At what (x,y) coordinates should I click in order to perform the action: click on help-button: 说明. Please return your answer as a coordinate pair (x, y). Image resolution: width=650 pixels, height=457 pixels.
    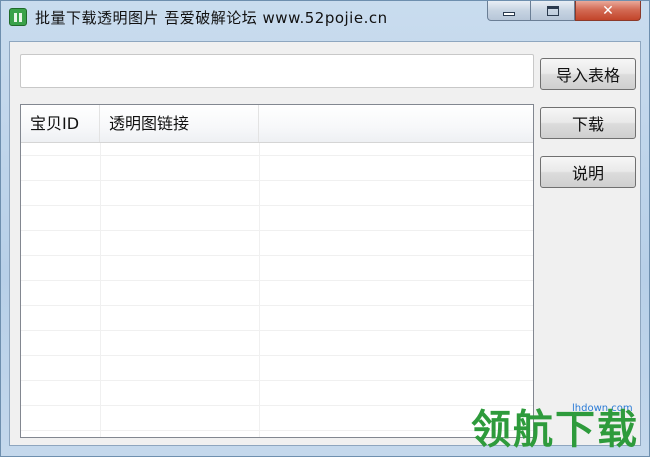
    Looking at the image, I should click on (588, 172).